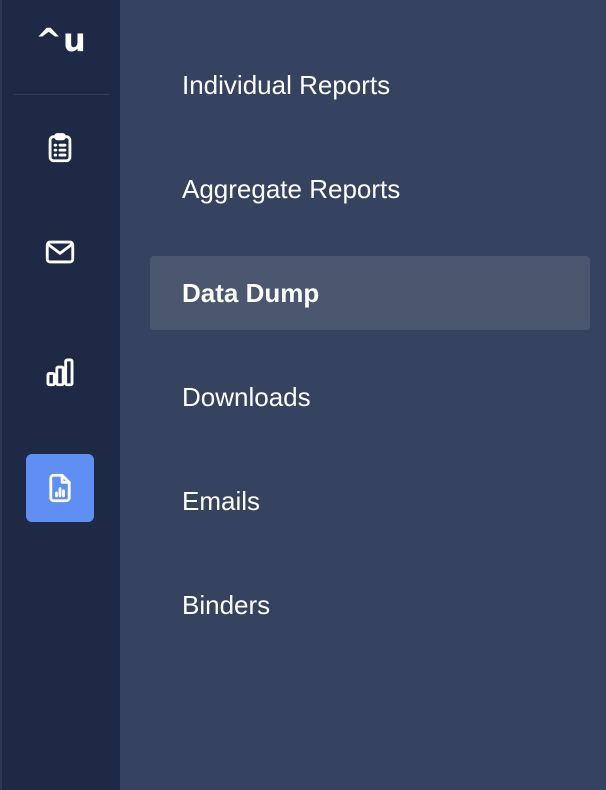 The width and height of the screenshot is (606, 790). Describe the element at coordinates (61, 94) in the screenshot. I see `rail-divider` at that location.